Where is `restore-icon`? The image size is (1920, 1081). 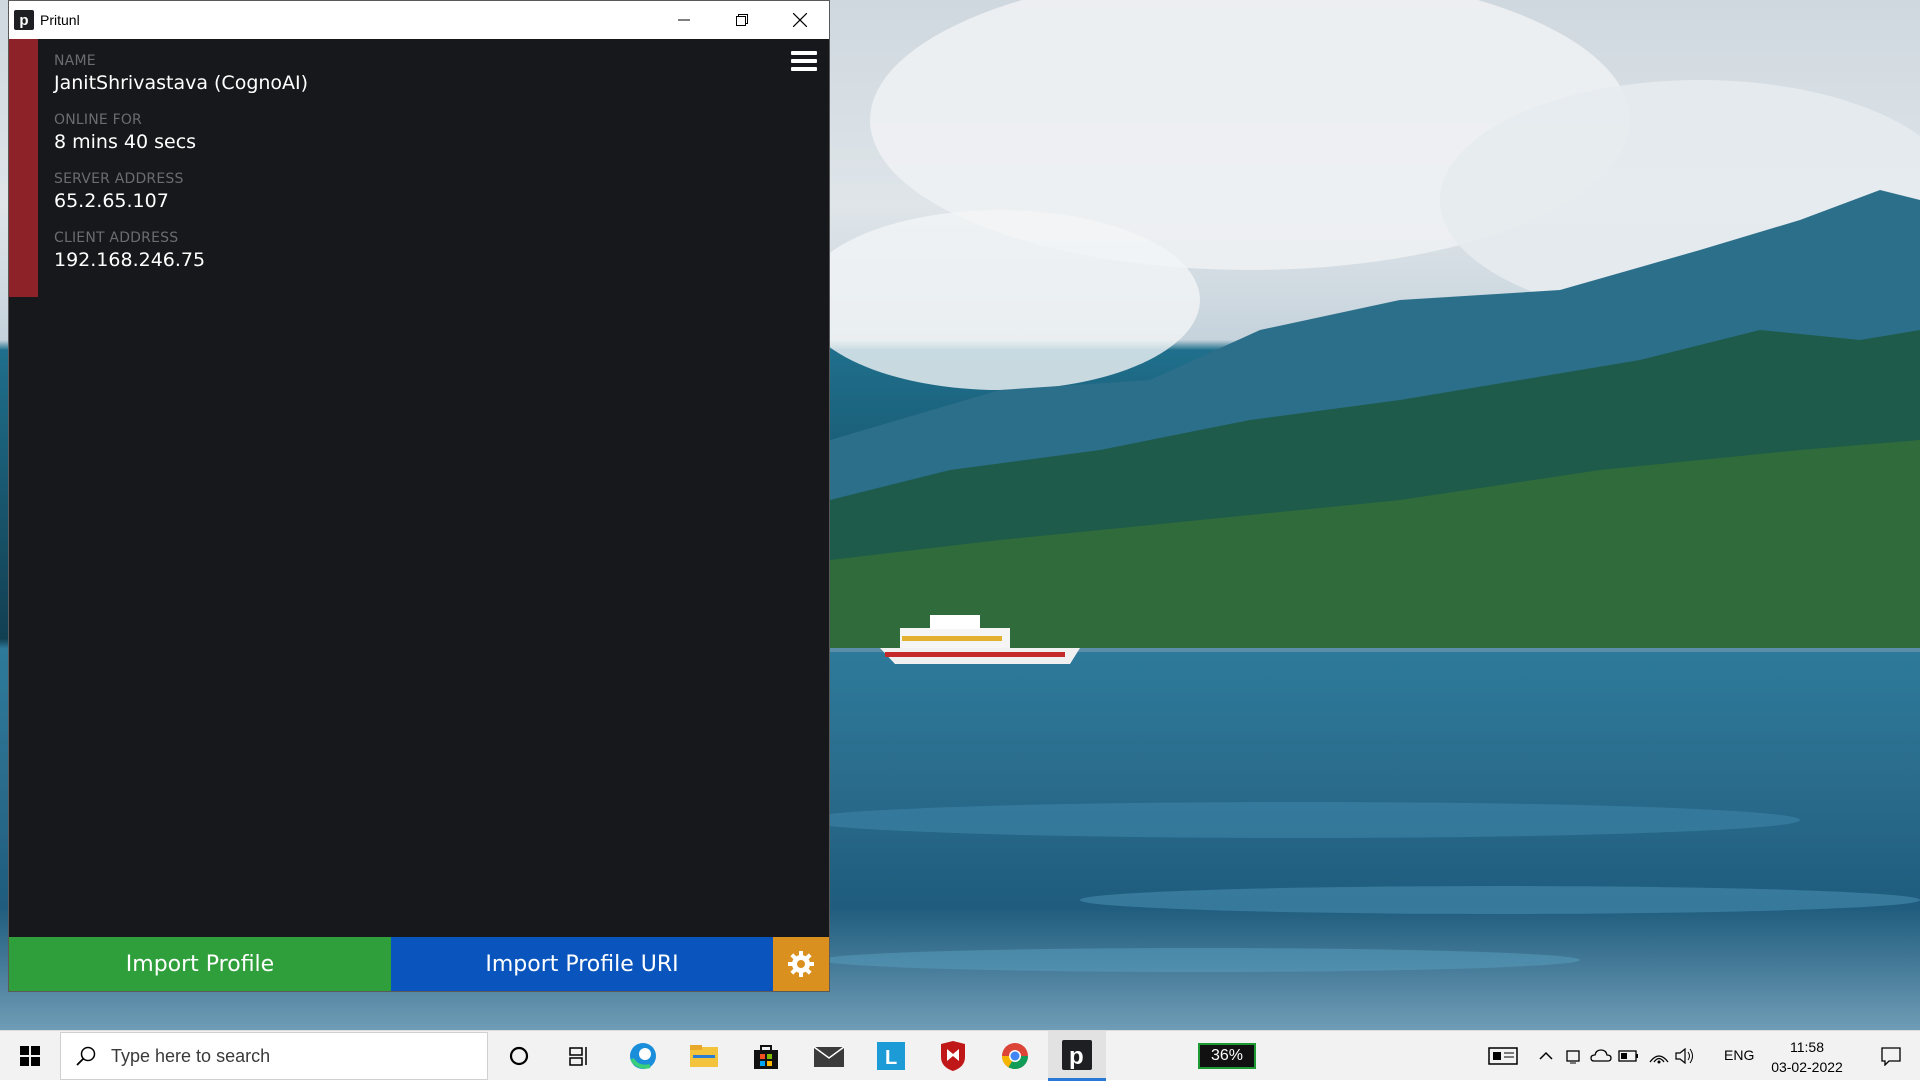
restore-icon is located at coordinates (742, 20).